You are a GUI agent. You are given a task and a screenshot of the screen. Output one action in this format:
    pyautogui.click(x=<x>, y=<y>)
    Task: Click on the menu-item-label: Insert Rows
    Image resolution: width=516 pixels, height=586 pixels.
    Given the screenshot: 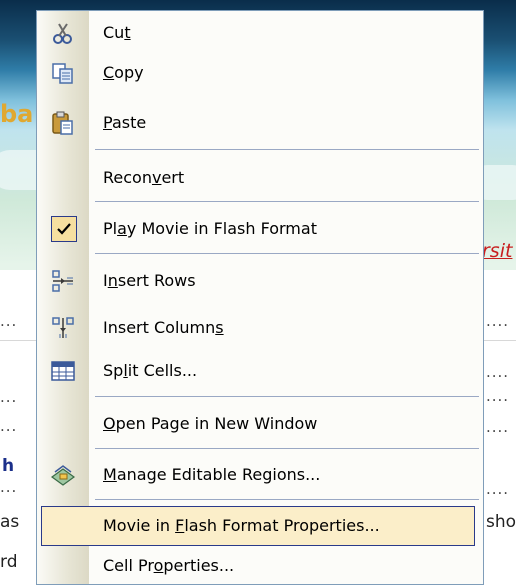 What is the action you would take?
    pyautogui.click(x=149, y=280)
    